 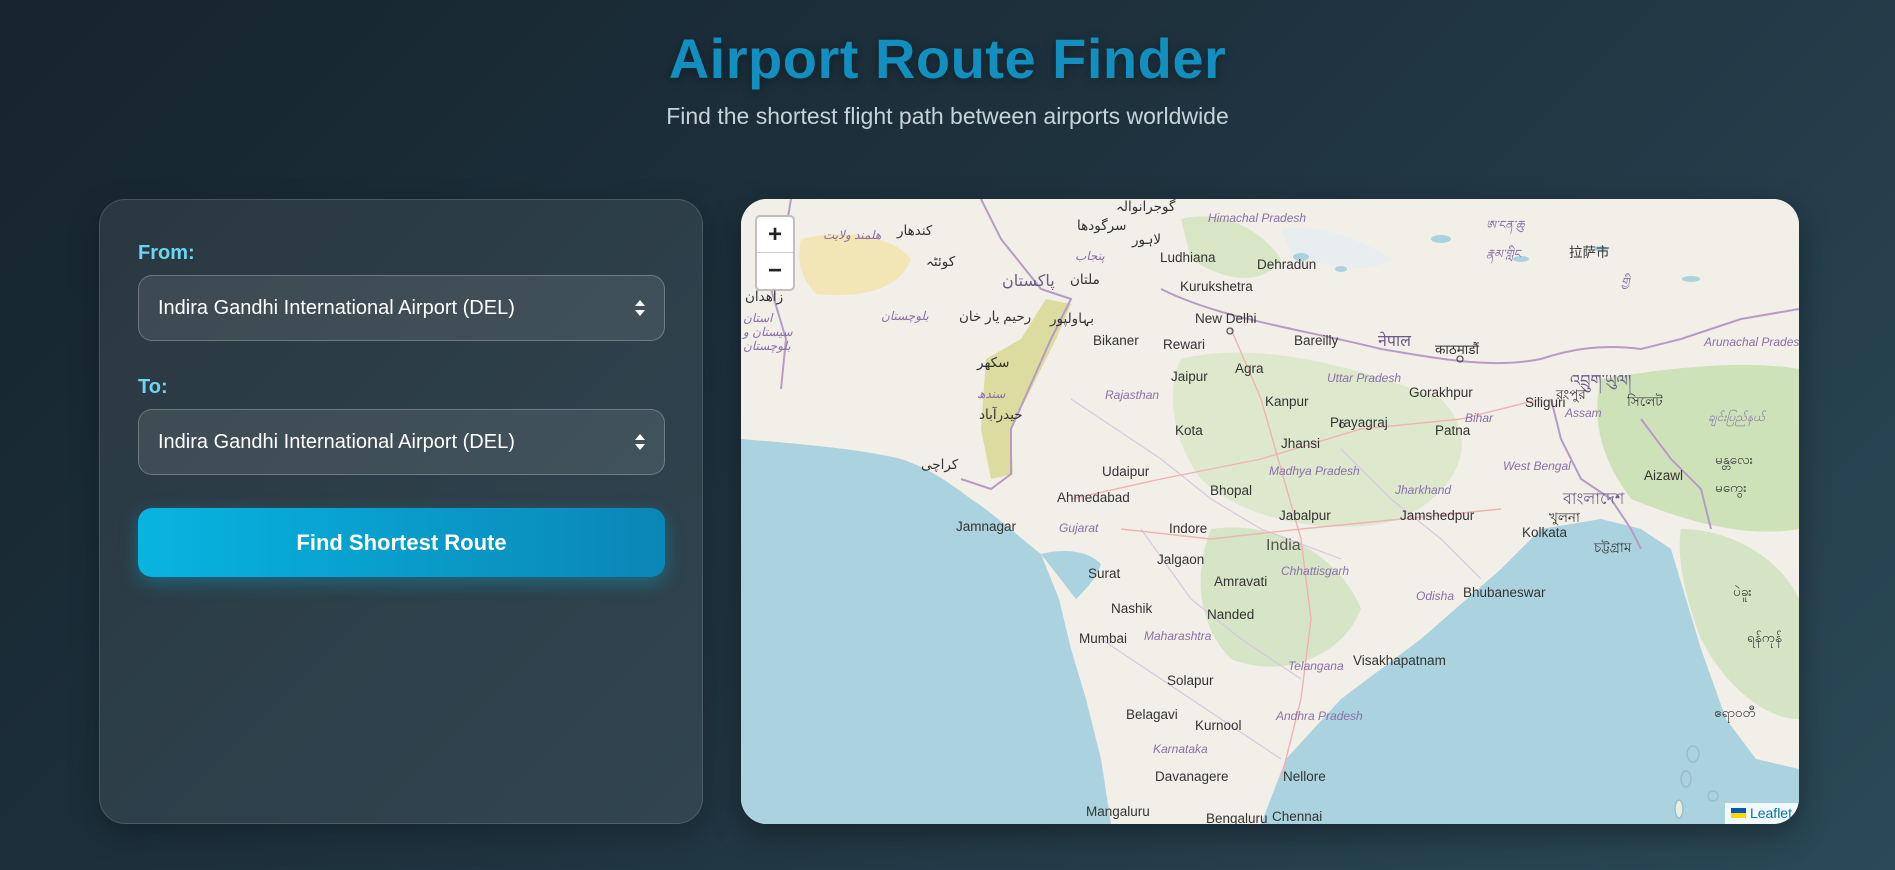 I want to click on map-label-uttar-pradesh: Uttar Pradesh, so click(x=1364, y=378).